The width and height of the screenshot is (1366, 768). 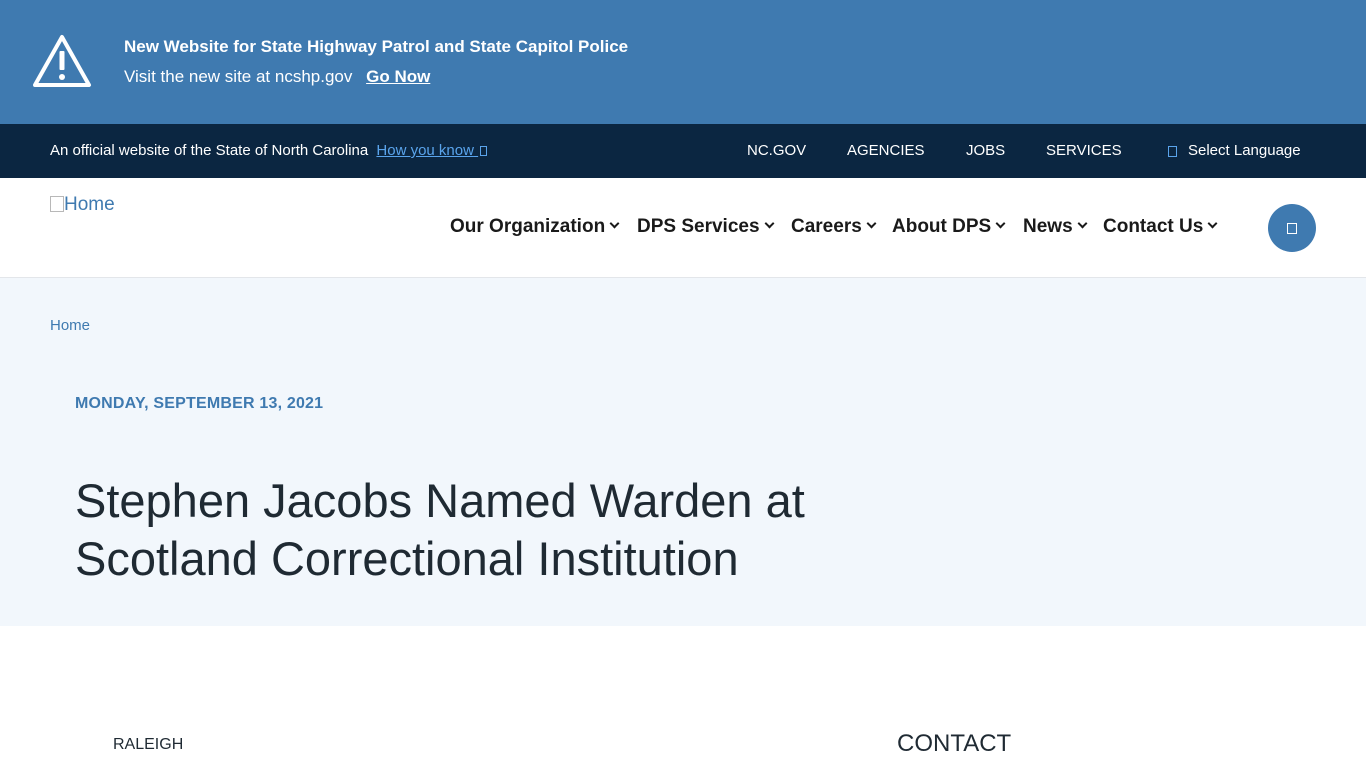 What do you see at coordinates (70, 325) in the screenshot?
I see `breadcrumb-home: Home` at bounding box center [70, 325].